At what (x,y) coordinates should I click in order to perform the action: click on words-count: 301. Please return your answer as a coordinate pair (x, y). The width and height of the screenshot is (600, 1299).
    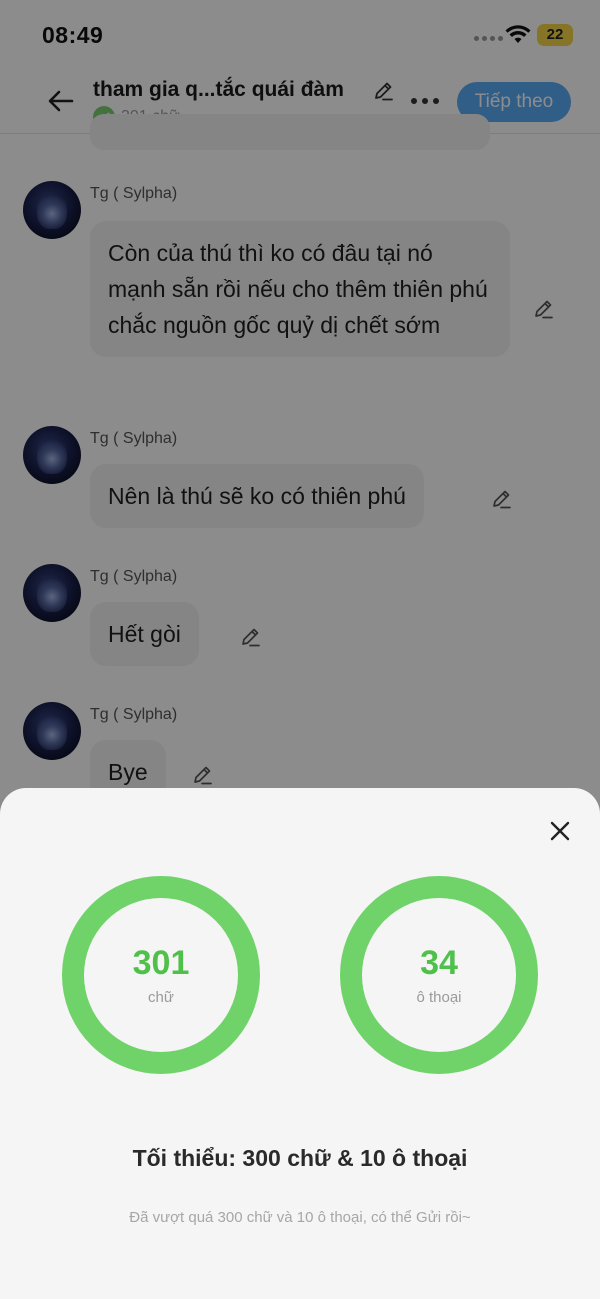
    Looking at the image, I should click on (161, 963).